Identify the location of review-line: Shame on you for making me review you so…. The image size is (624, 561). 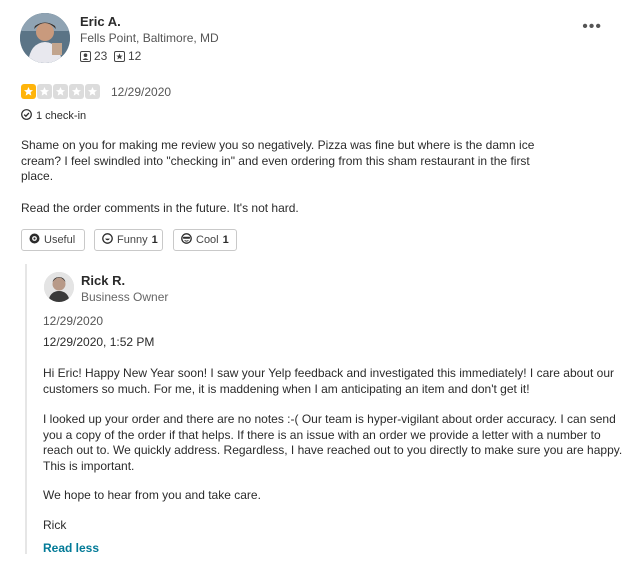
(278, 145).